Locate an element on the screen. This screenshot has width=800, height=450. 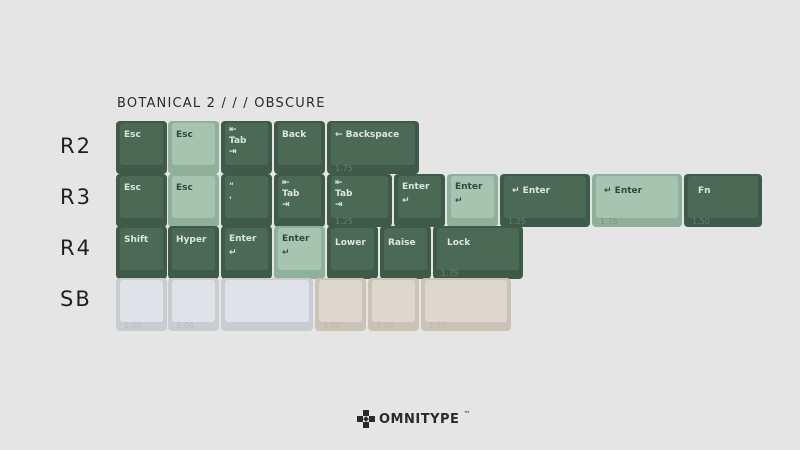
keycap-sb-beige-wide: 1.75 is located at coordinates (466, 304).